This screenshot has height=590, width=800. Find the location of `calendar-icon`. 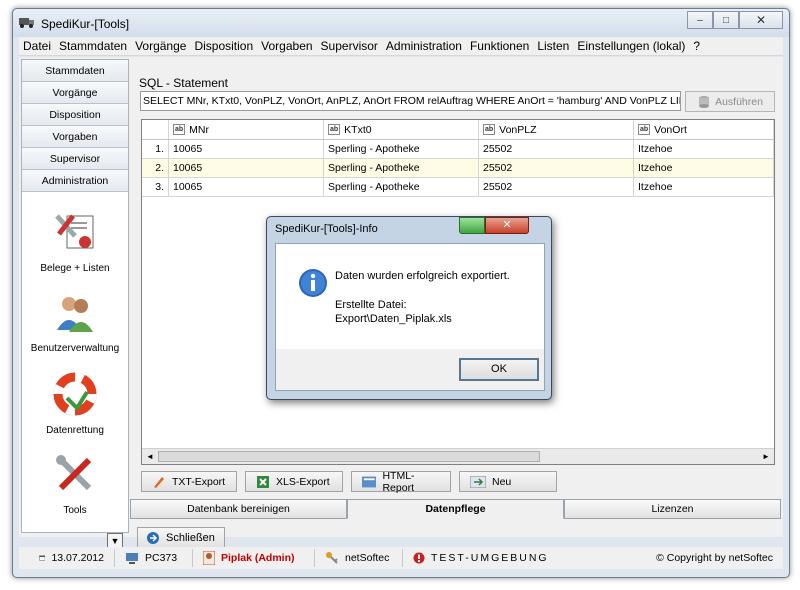

calendar-icon is located at coordinates (42, 558).